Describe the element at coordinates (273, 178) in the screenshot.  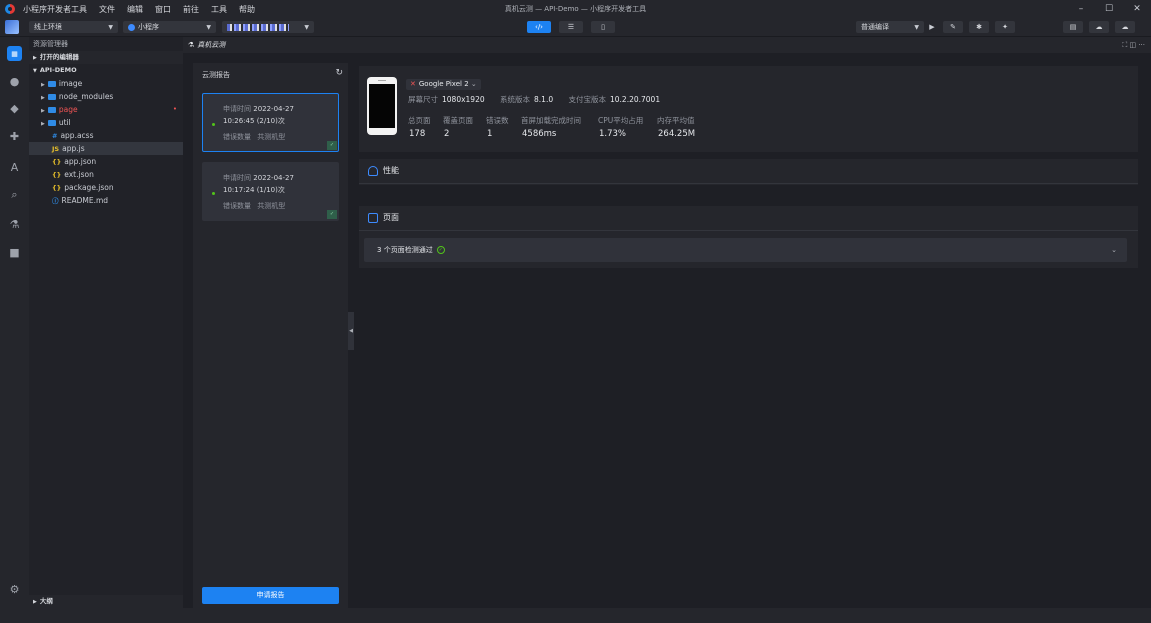
I see `apply-date: 2022-04-27` at that location.